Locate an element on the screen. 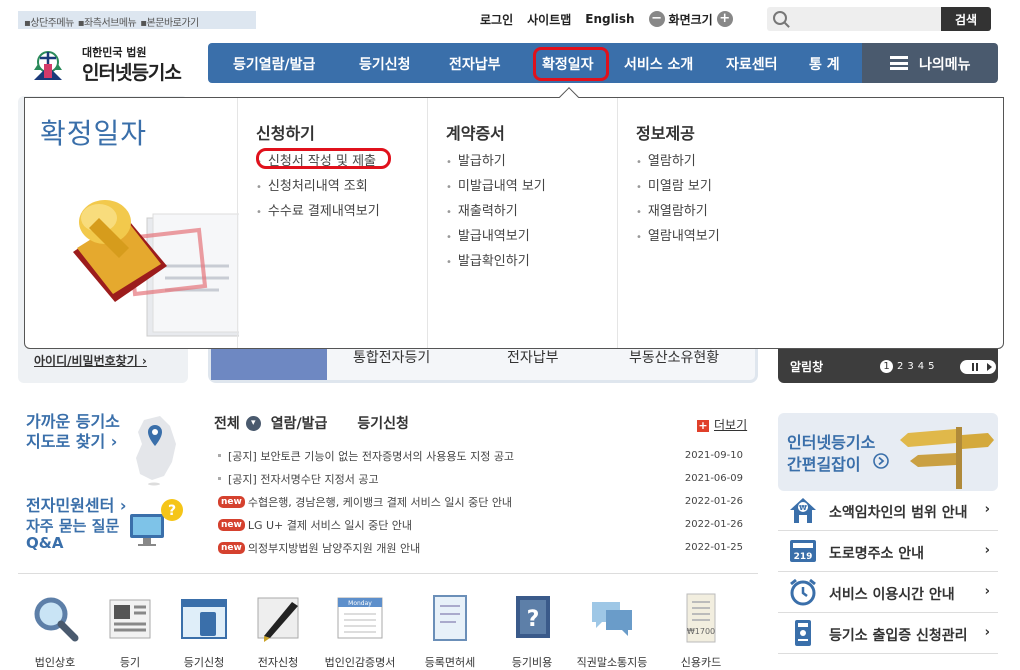 The height and width of the screenshot is (670, 1020). document-icon is located at coordinates (450, 618).